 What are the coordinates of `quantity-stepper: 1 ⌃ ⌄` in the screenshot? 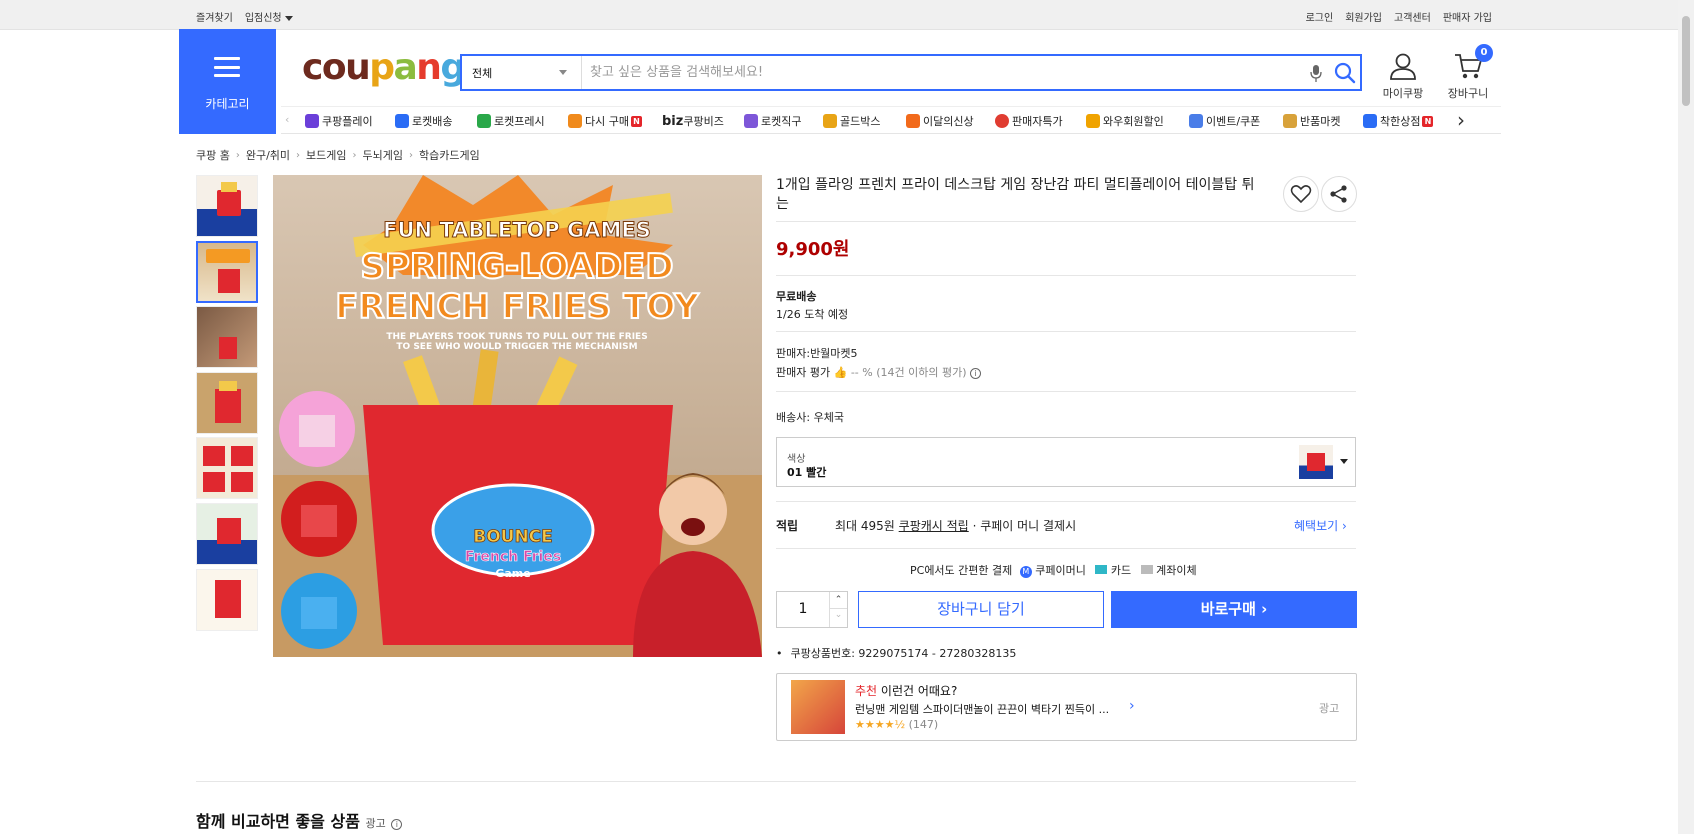 It's located at (812, 609).